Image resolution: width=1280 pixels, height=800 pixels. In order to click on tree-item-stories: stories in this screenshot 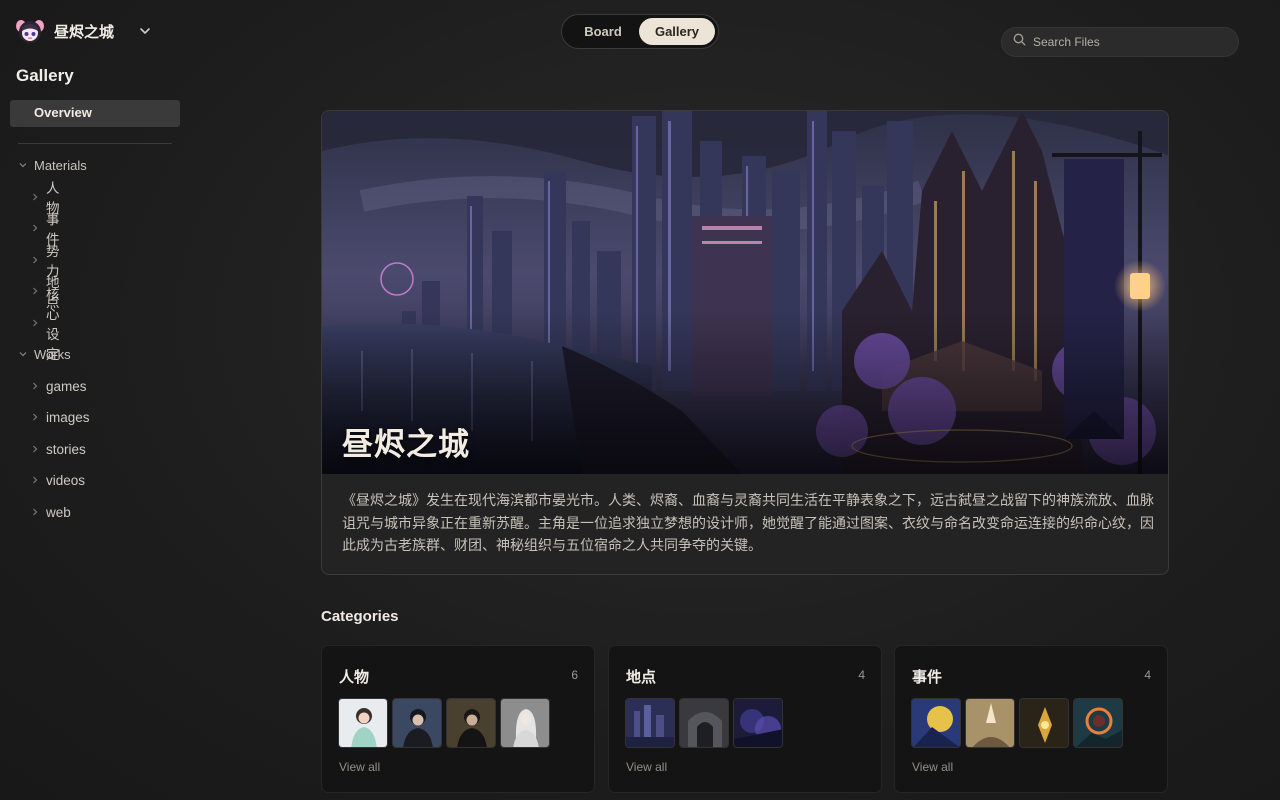, I will do `click(58, 449)`.